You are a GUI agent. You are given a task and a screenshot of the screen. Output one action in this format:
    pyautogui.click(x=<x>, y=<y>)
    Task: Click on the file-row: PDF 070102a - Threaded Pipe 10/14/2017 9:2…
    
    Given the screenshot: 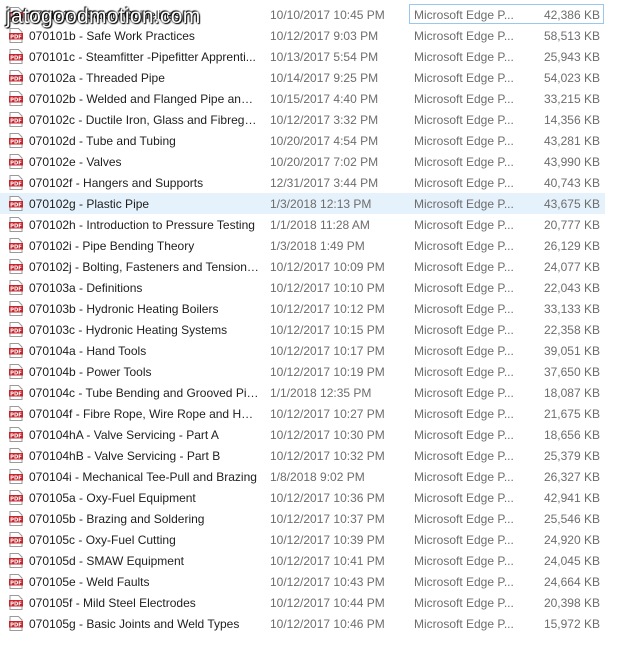 What is the action you would take?
    pyautogui.click(x=302, y=77)
    